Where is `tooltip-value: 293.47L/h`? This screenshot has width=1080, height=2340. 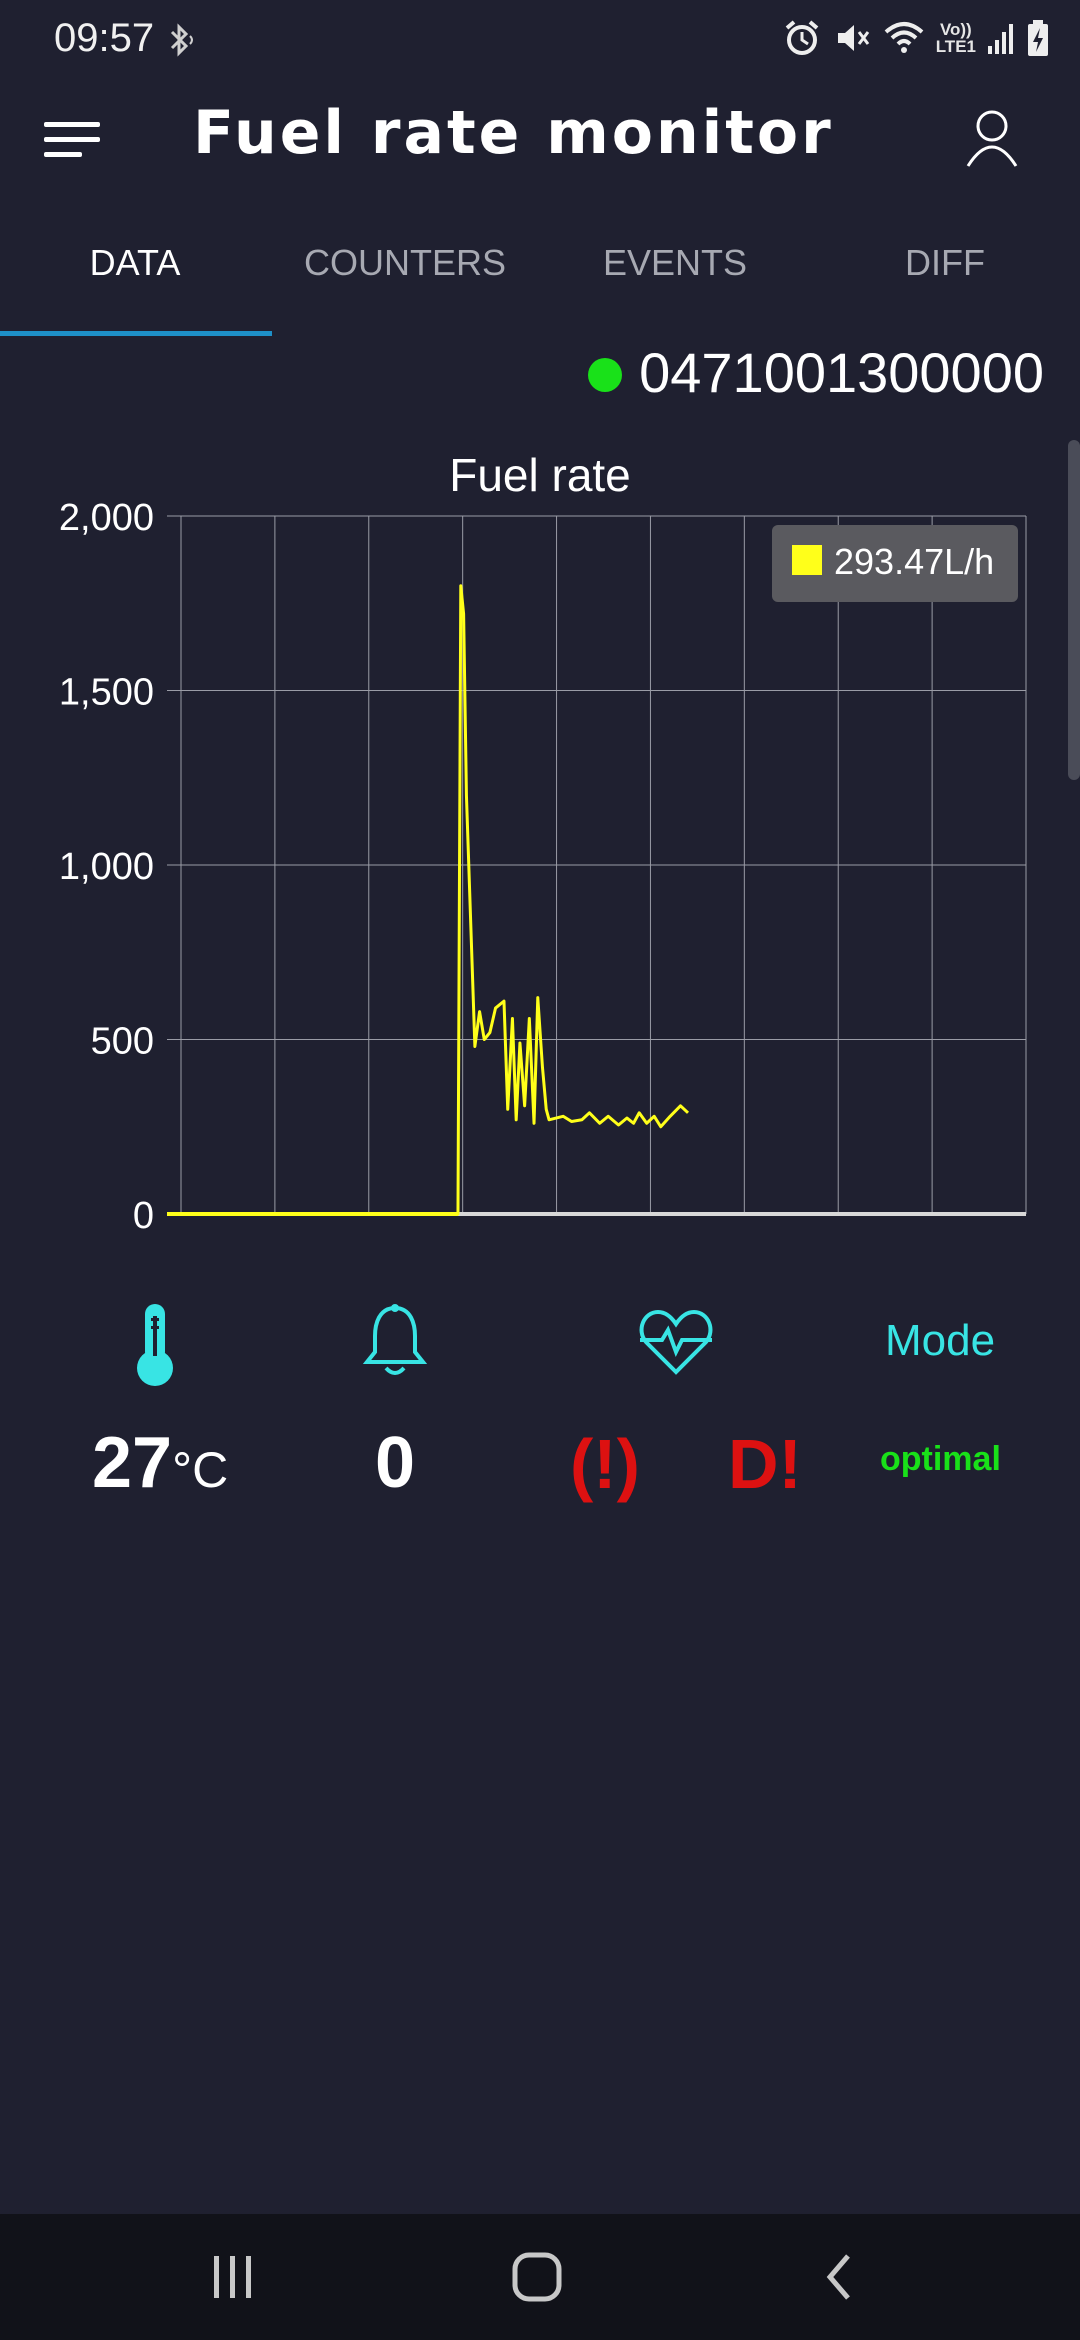 tooltip-value: 293.47L/h is located at coordinates (914, 561).